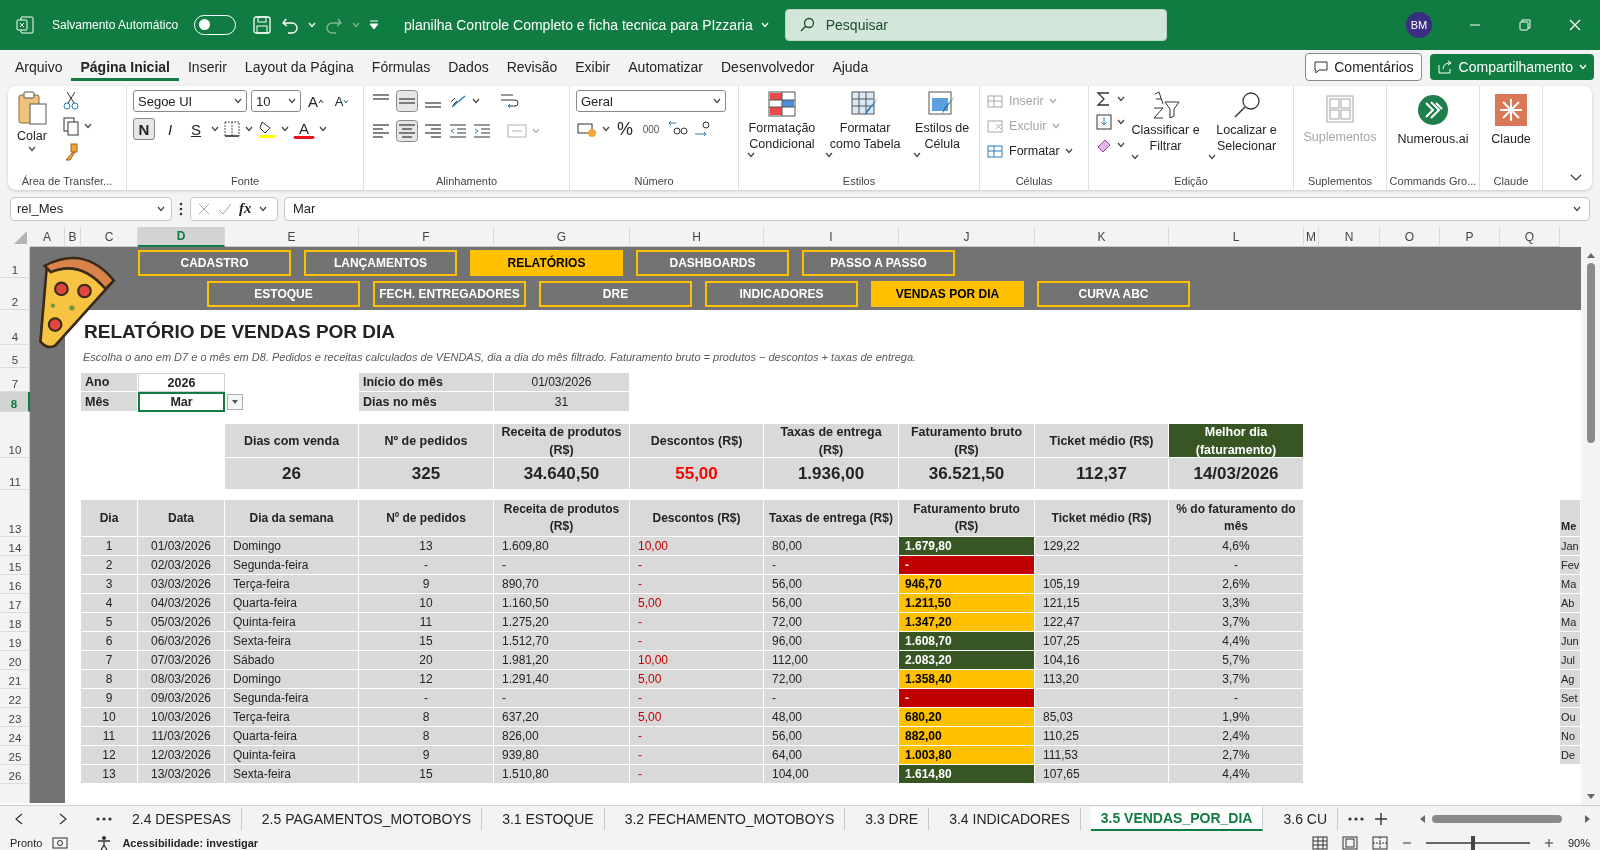 The image size is (1600, 850). Describe the element at coordinates (975, 25) in the screenshot. I see `search-field: Pesquisar` at that location.